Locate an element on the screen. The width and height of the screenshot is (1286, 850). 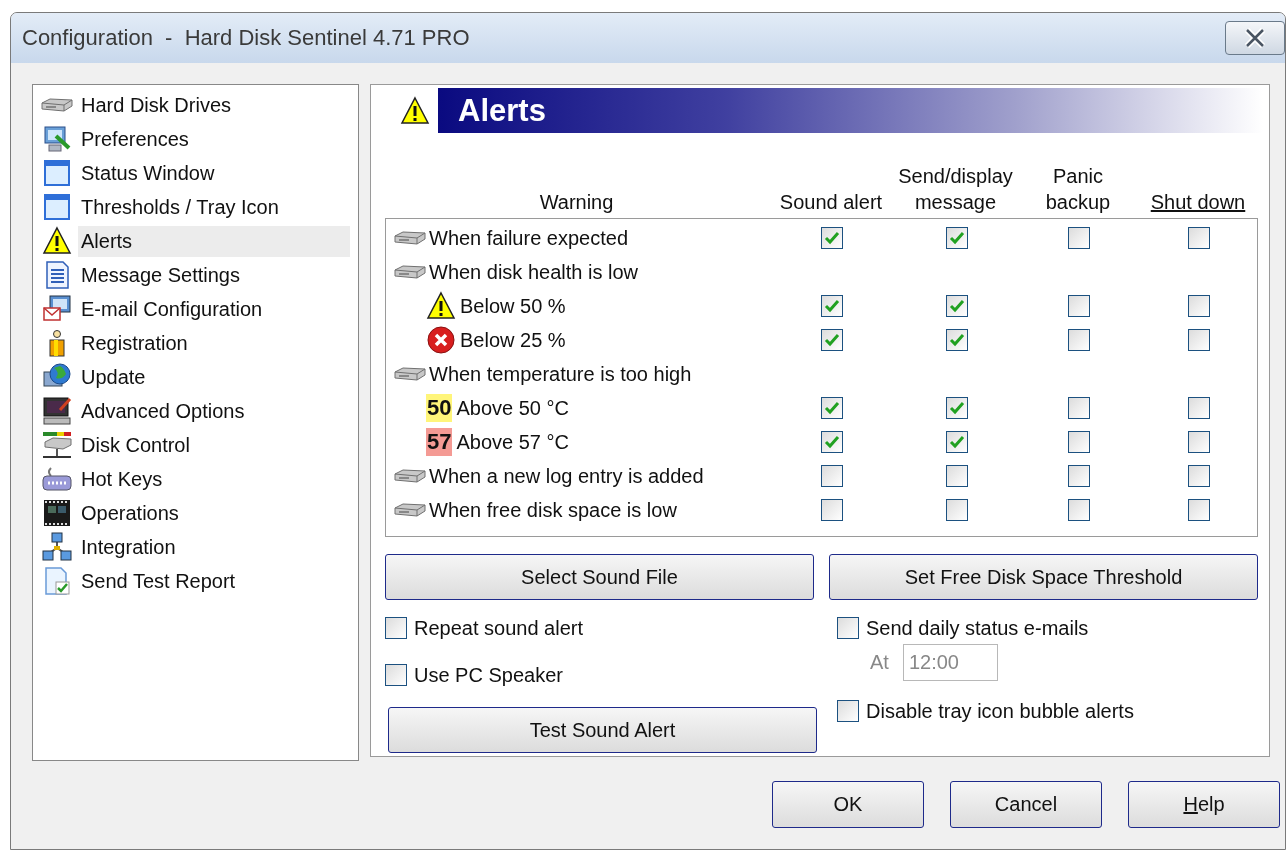
button: Help is located at coordinates (1204, 804).